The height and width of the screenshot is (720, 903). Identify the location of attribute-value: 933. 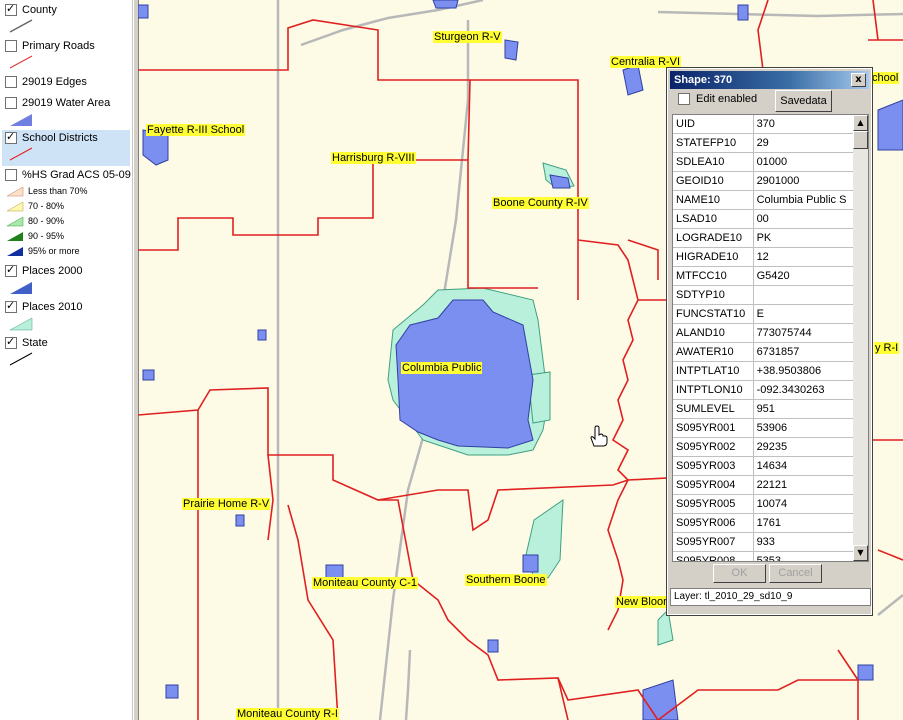
(804, 542).